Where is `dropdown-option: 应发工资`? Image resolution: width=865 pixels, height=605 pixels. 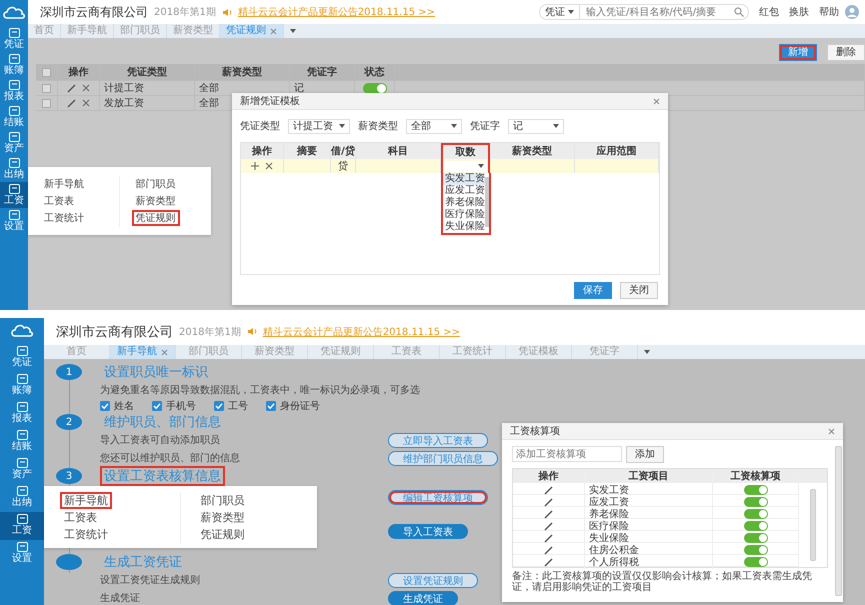
dropdown-option: 应发工资 is located at coordinates (464, 191).